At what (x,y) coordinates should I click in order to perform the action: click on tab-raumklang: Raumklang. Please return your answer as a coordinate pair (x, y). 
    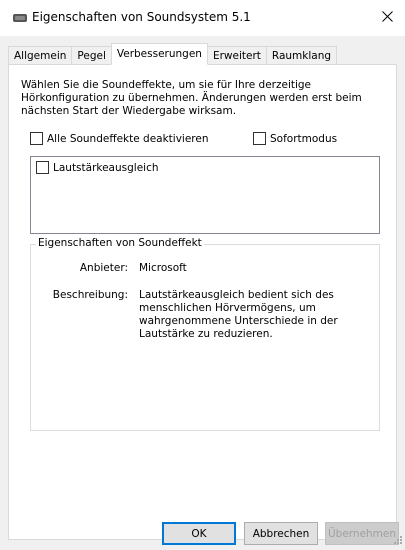
    Looking at the image, I should click on (301, 55).